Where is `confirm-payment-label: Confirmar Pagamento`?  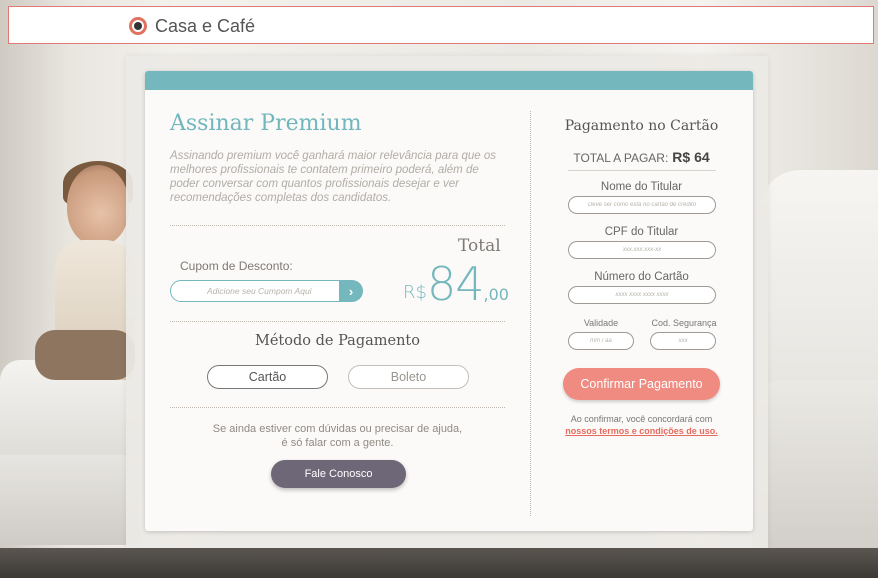 confirm-payment-label: Confirmar Pagamento is located at coordinates (641, 384).